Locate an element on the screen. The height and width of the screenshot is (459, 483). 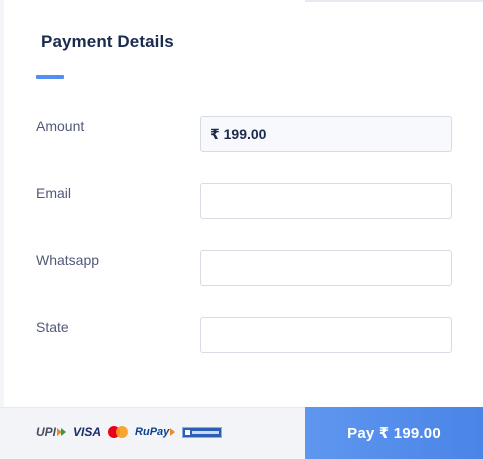
state-label: State is located at coordinates (52, 327).